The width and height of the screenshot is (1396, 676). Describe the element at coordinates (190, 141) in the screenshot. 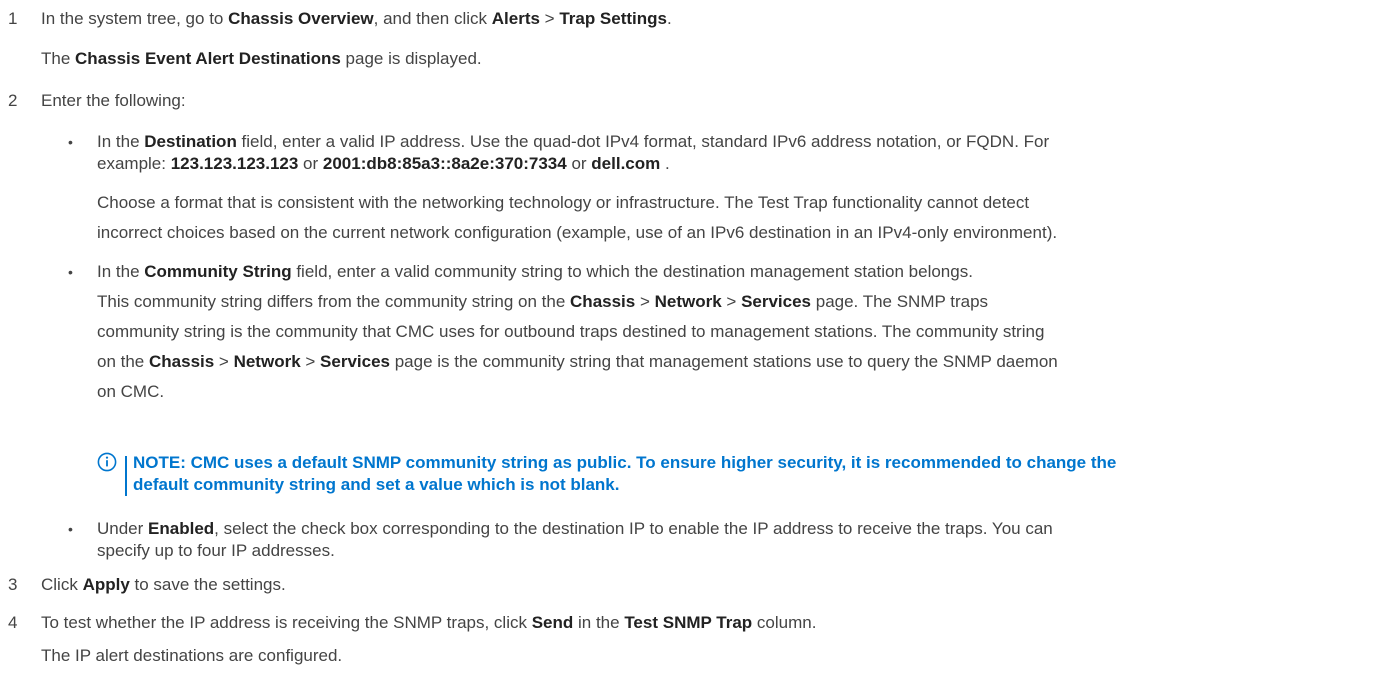

I see `field-name: Destination` at that location.